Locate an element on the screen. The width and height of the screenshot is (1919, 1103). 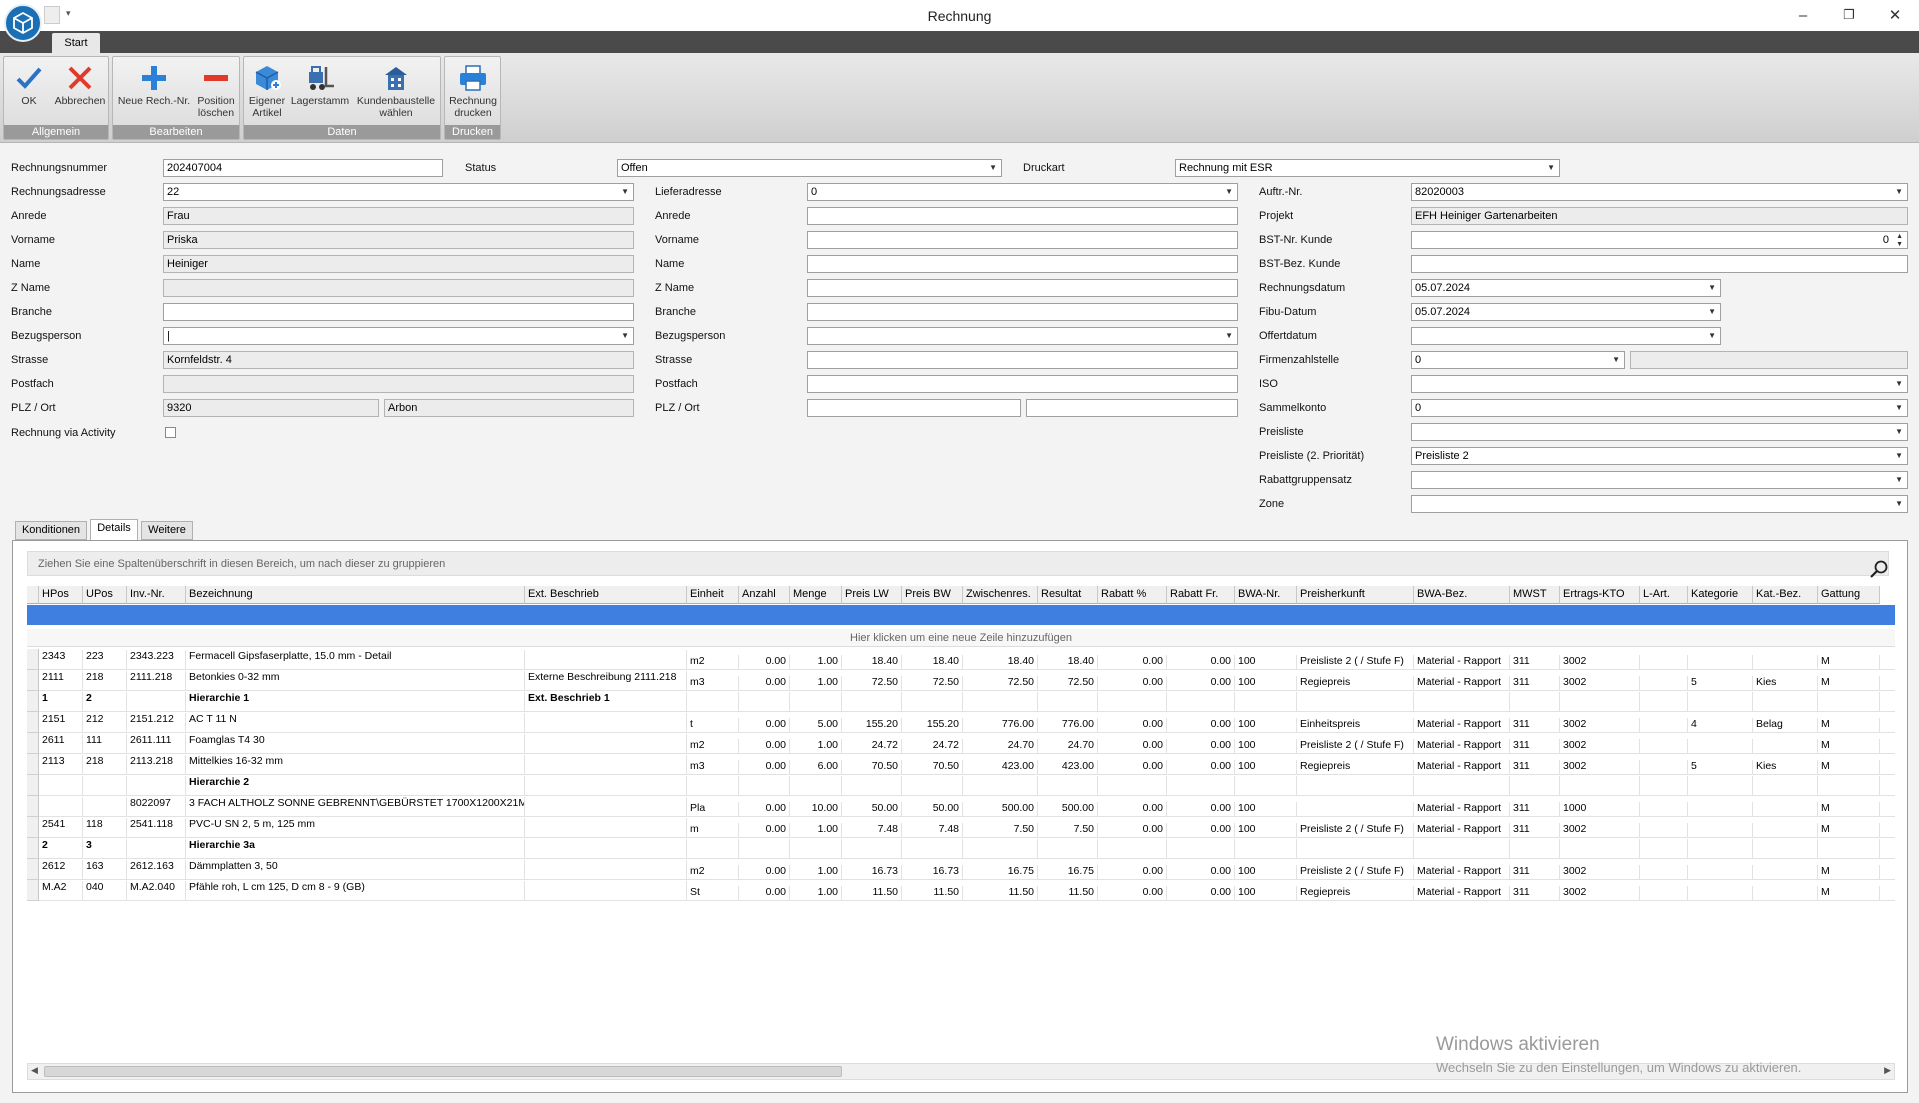
cell-res: 72.50 is located at coordinates (1068, 683).